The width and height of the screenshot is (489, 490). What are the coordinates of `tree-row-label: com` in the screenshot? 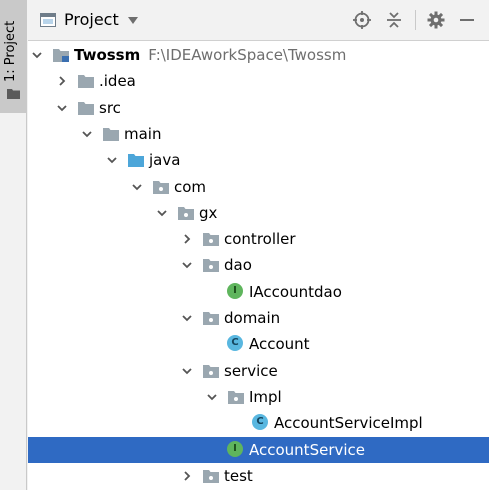 It's located at (190, 187).